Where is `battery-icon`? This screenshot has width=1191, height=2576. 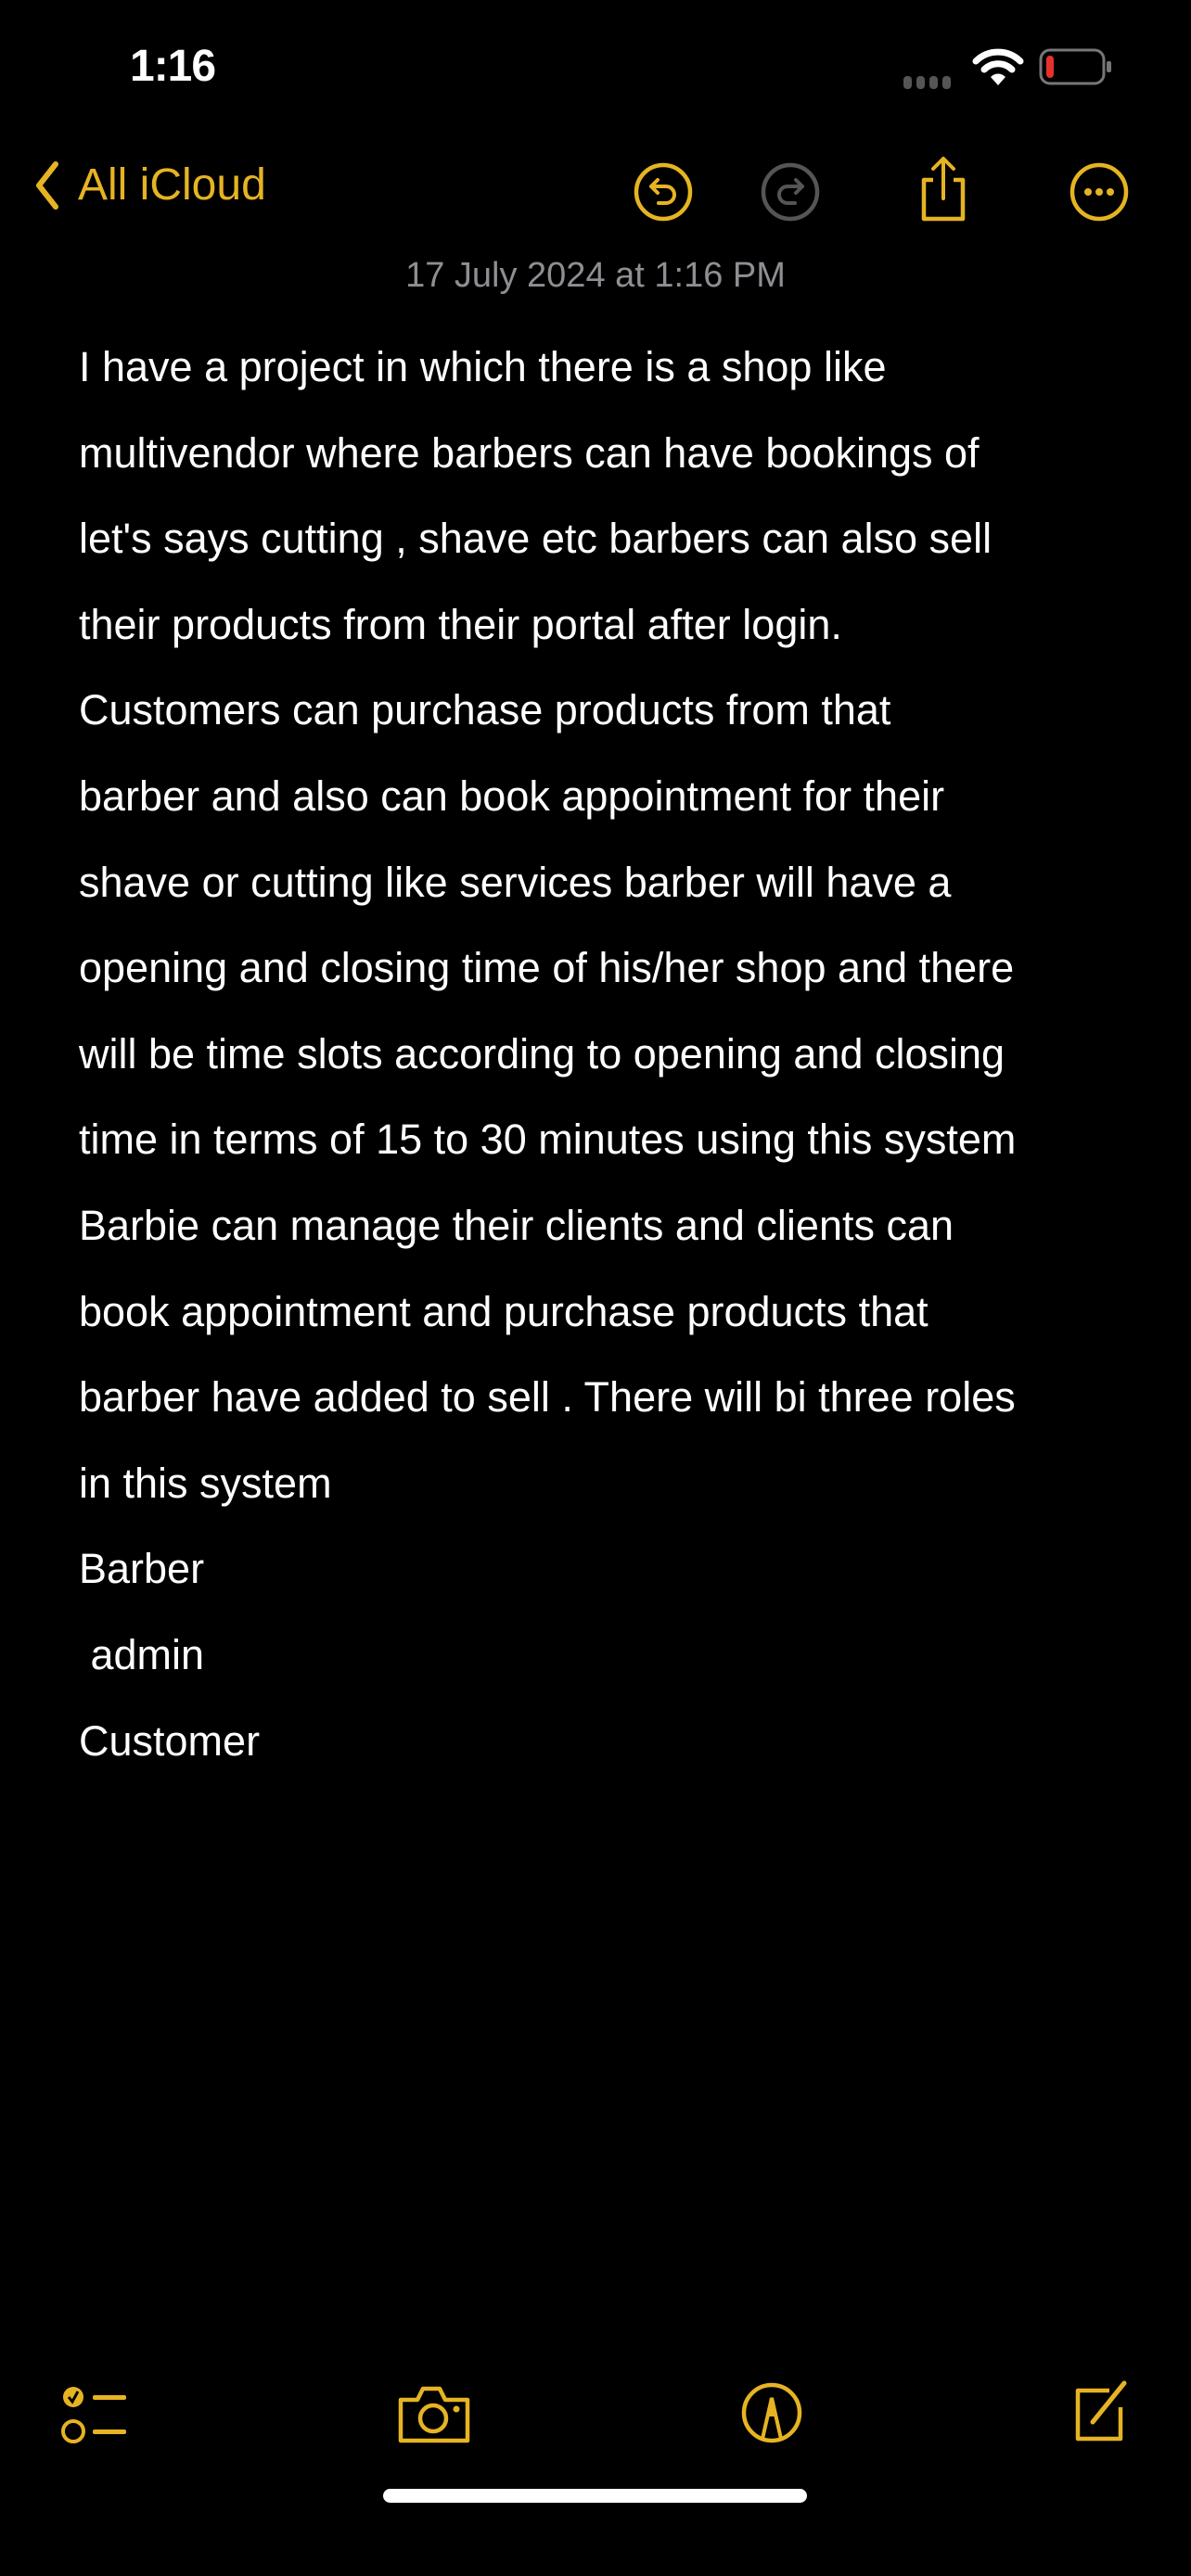
battery-icon is located at coordinates (1075, 66).